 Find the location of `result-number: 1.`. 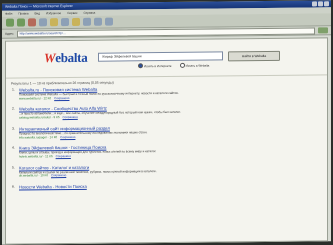

result-number: 1. is located at coordinates (13, 89).